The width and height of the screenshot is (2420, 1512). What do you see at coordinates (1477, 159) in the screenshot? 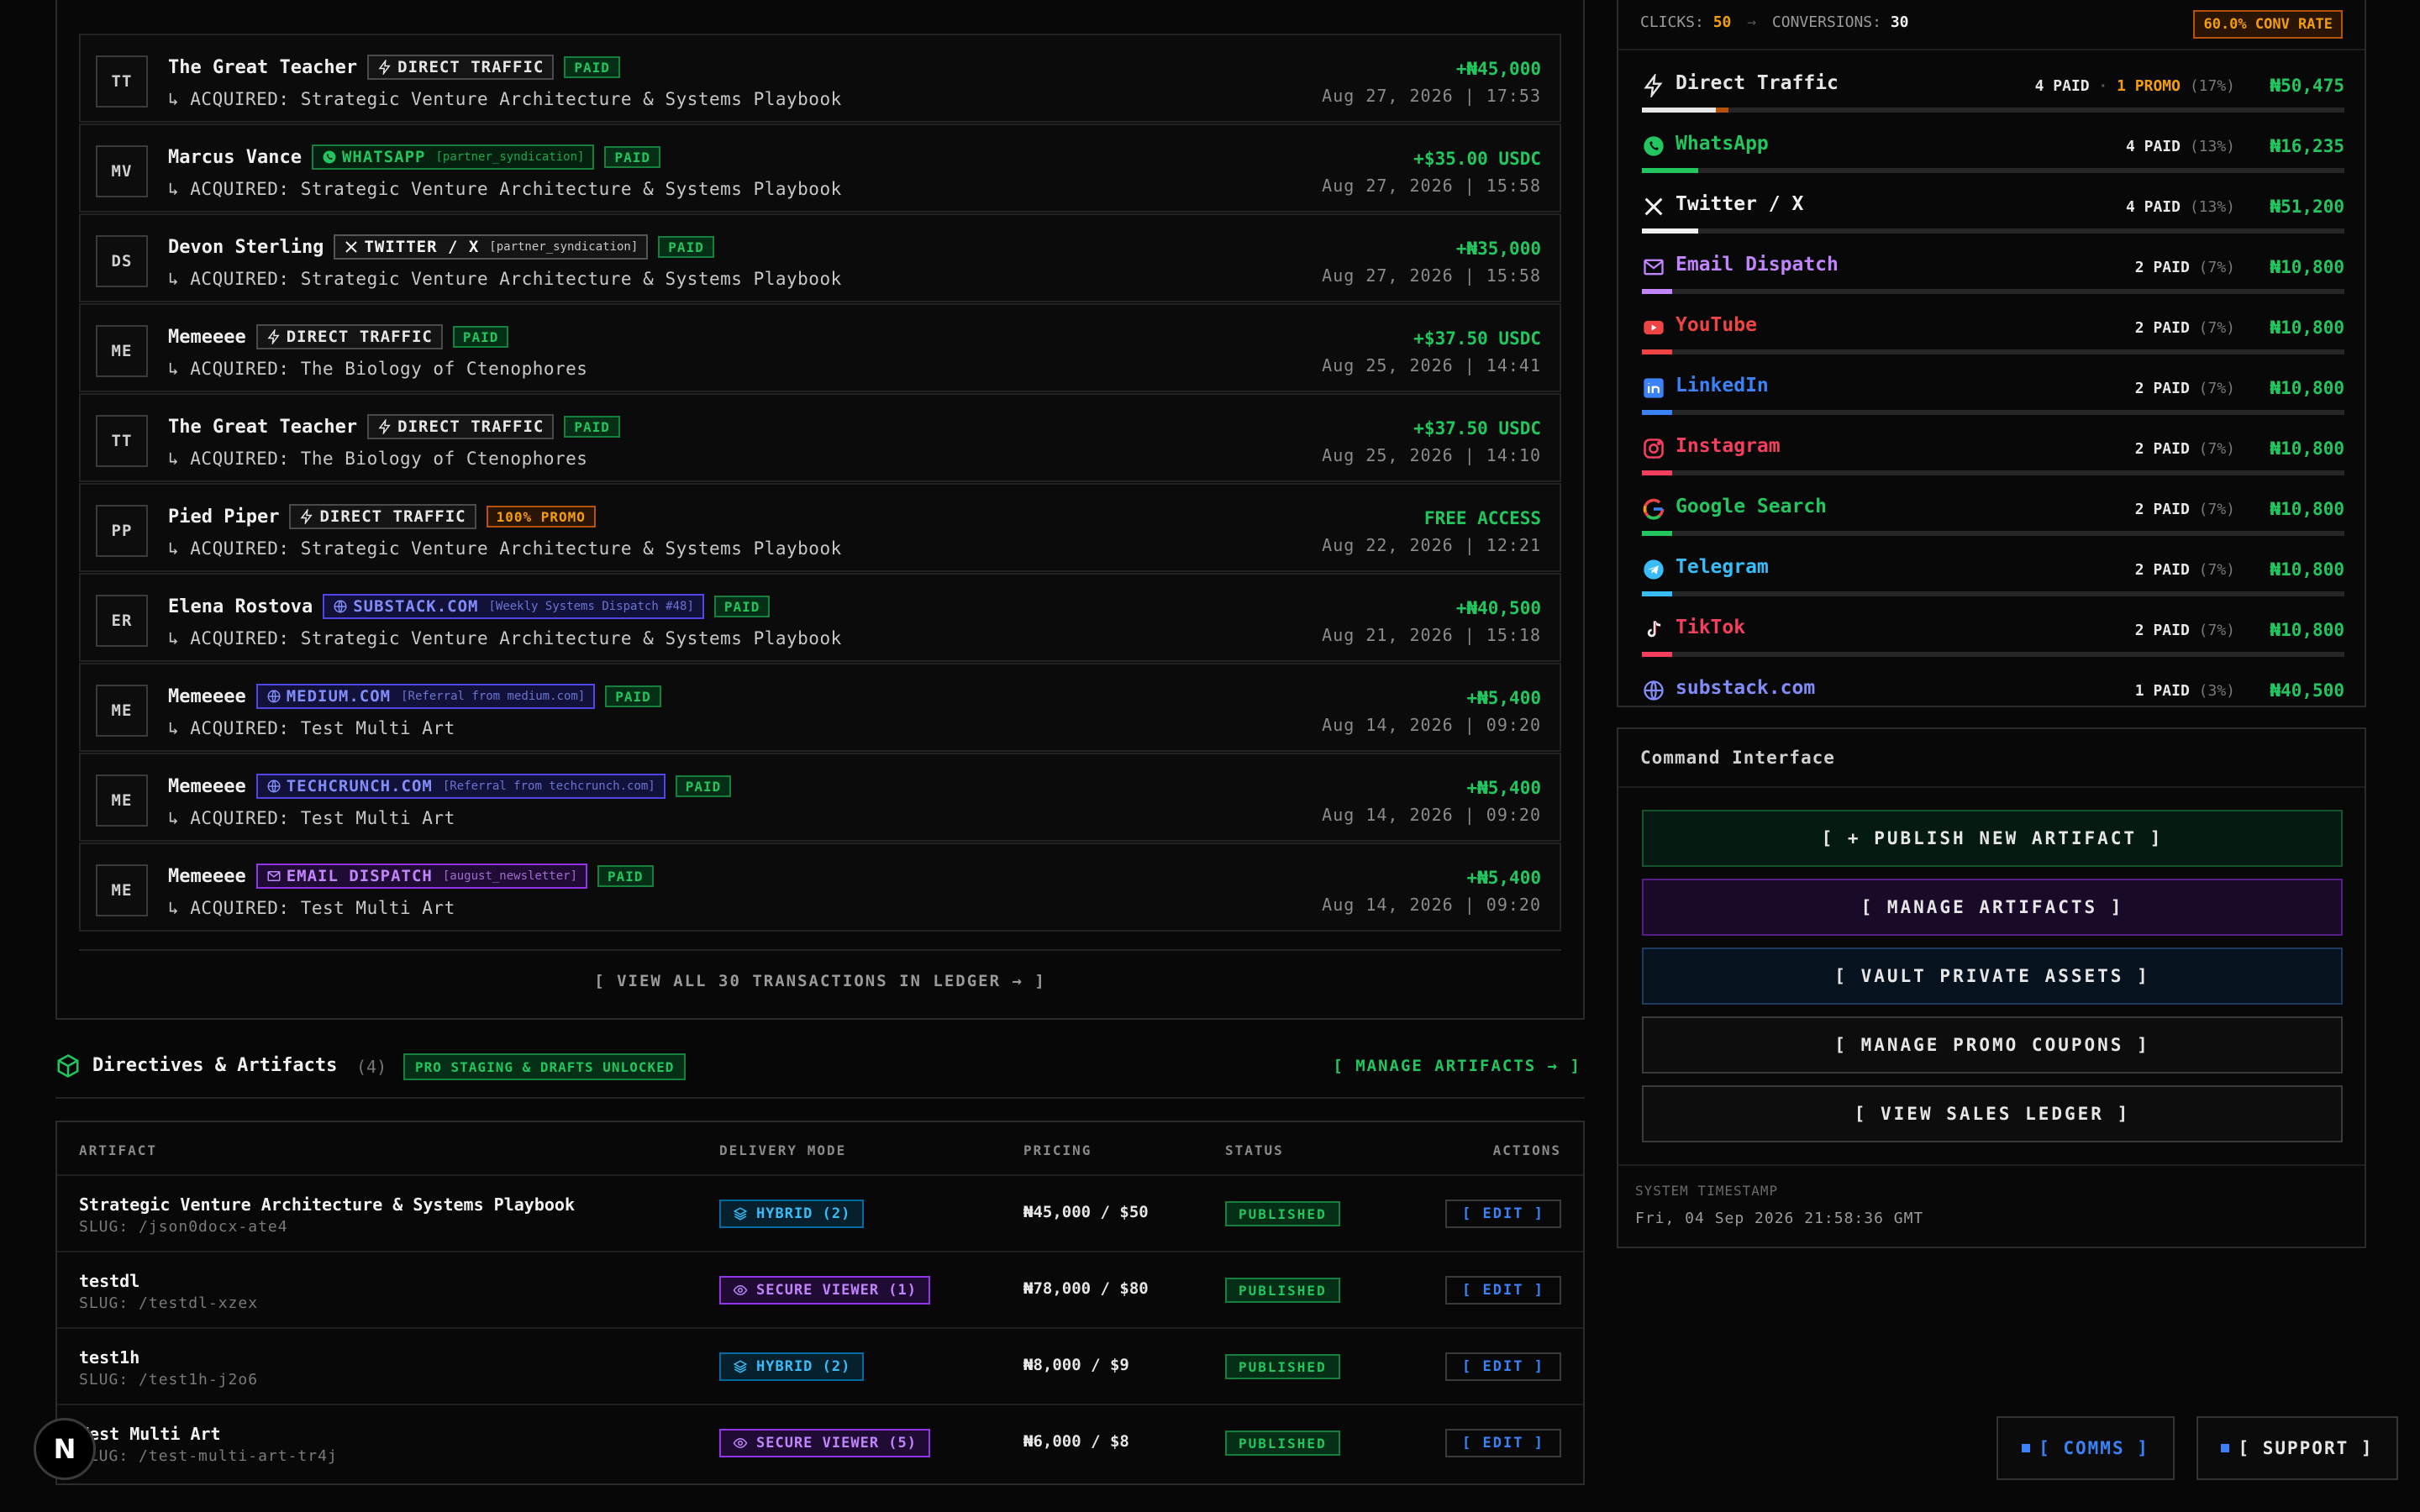
I see `transaction-amount: +$35.00 USDC` at bounding box center [1477, 159].